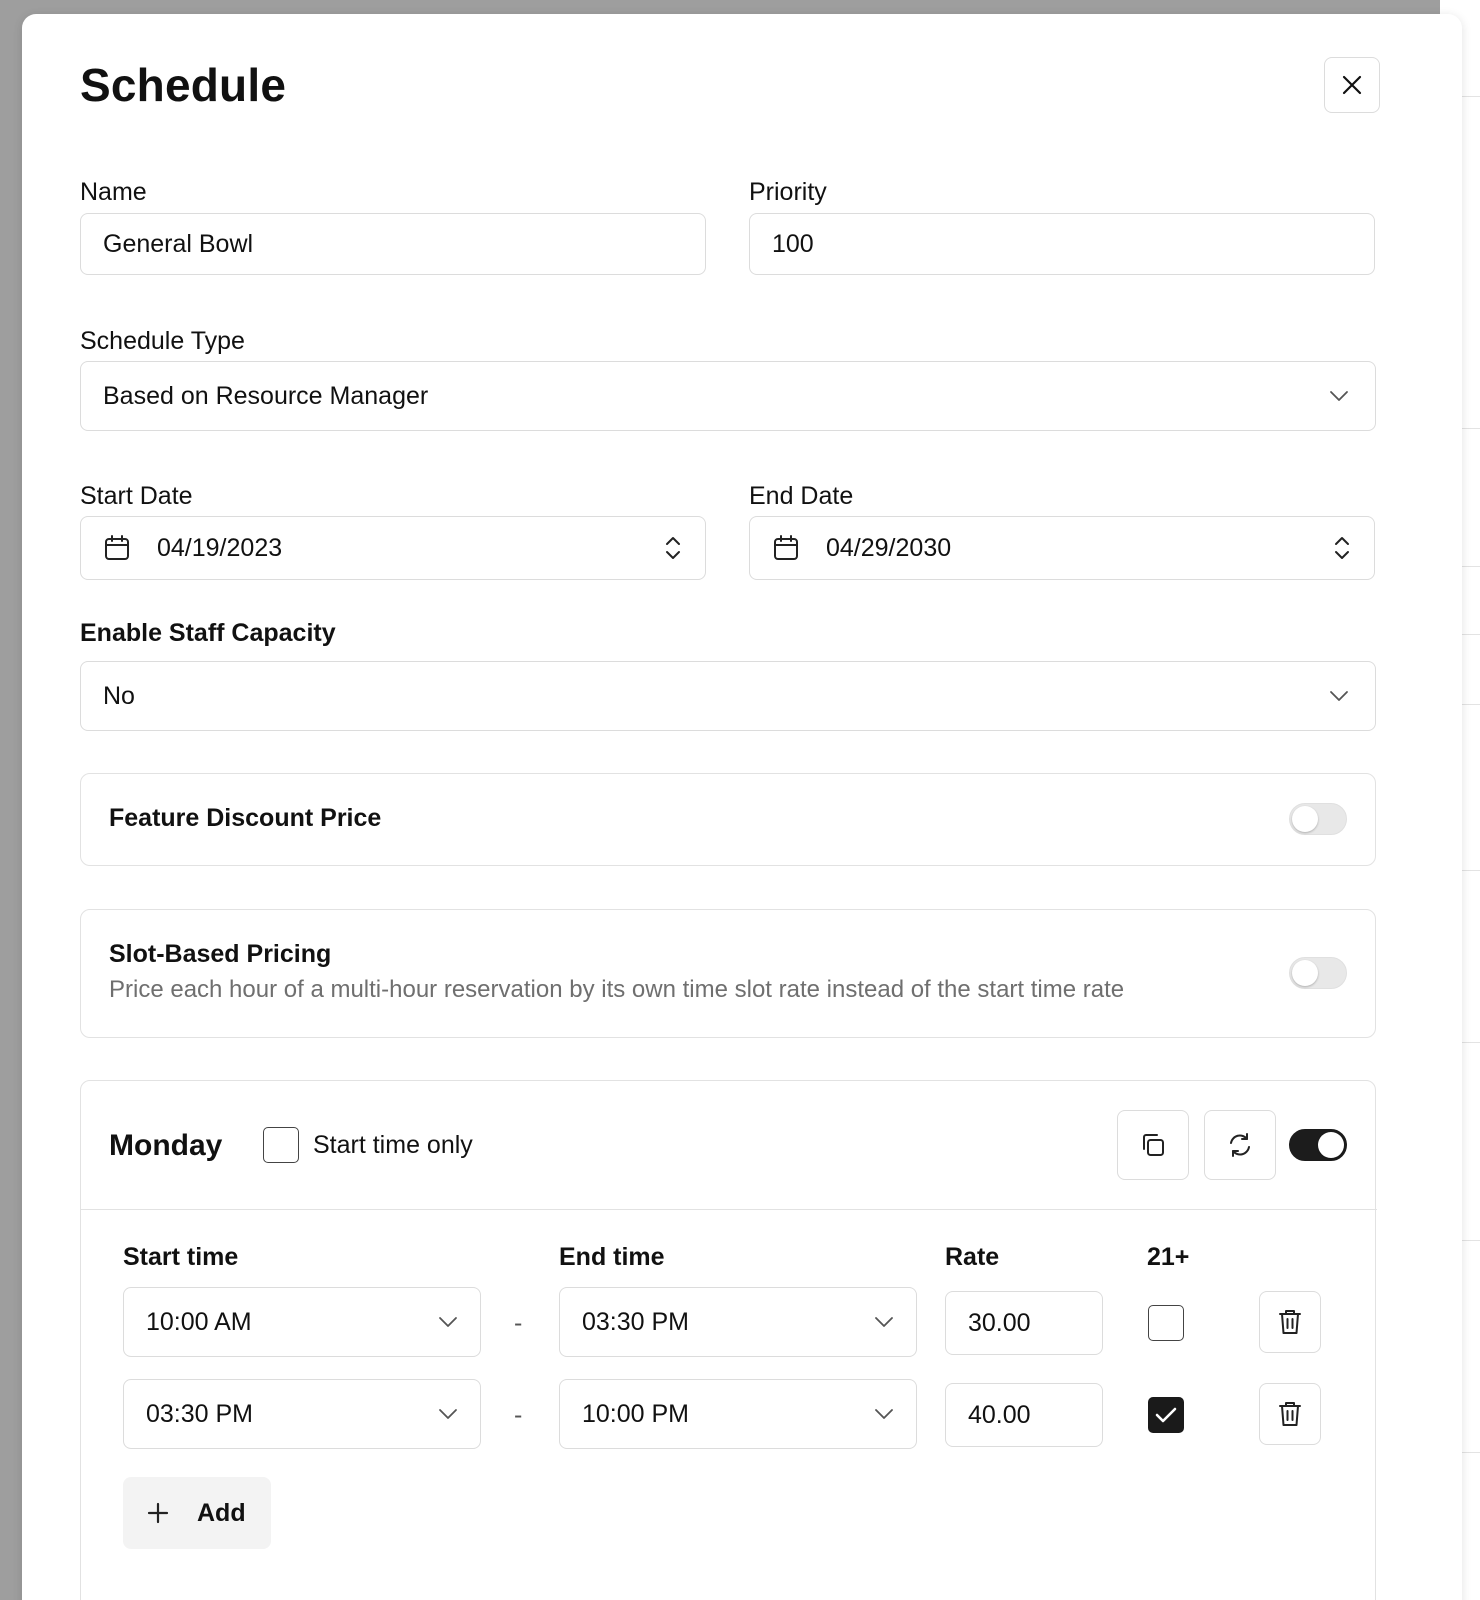 The width and height of the screenshot is (1480, 1600). I want to click on schedule-type-value: Based on Resource Manager, so click(266, 395).